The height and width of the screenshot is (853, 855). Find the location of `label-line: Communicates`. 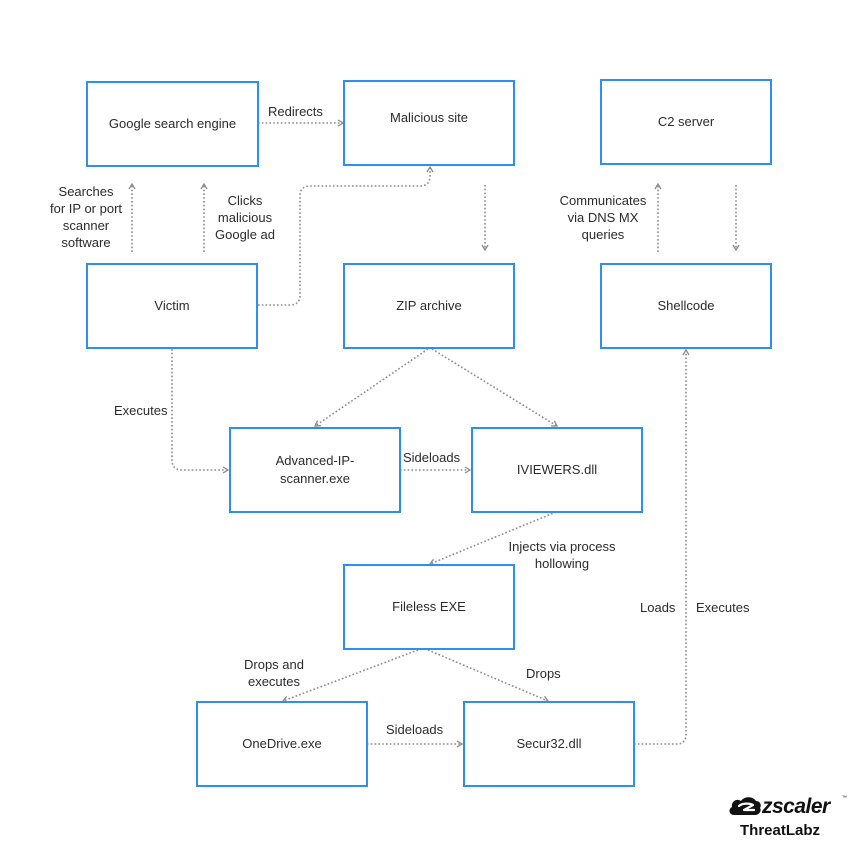

label-line: Communicates is located at coordinates (603, 200).